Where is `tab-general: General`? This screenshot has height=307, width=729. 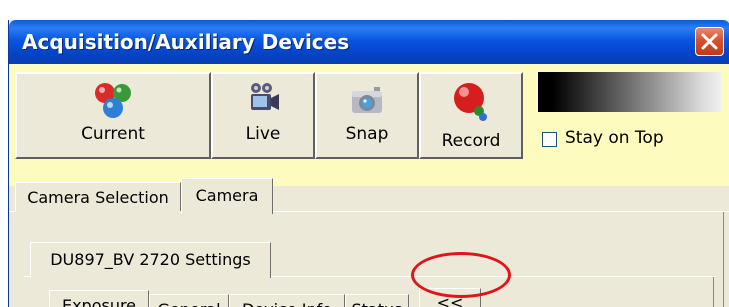
tab-general: General is located at coordinates (189, 300).